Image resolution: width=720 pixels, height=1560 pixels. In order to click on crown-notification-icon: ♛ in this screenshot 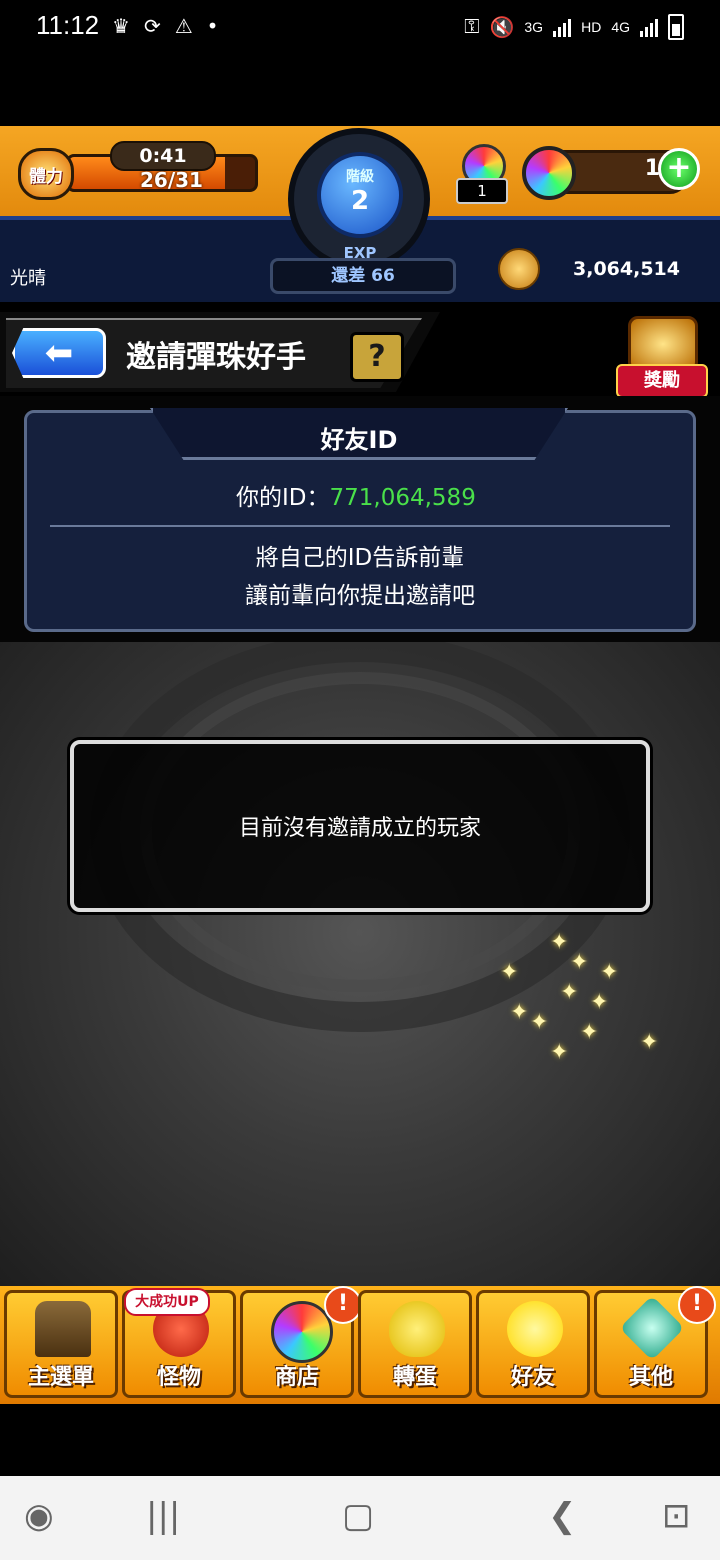, I will do `click(121, 26)`.